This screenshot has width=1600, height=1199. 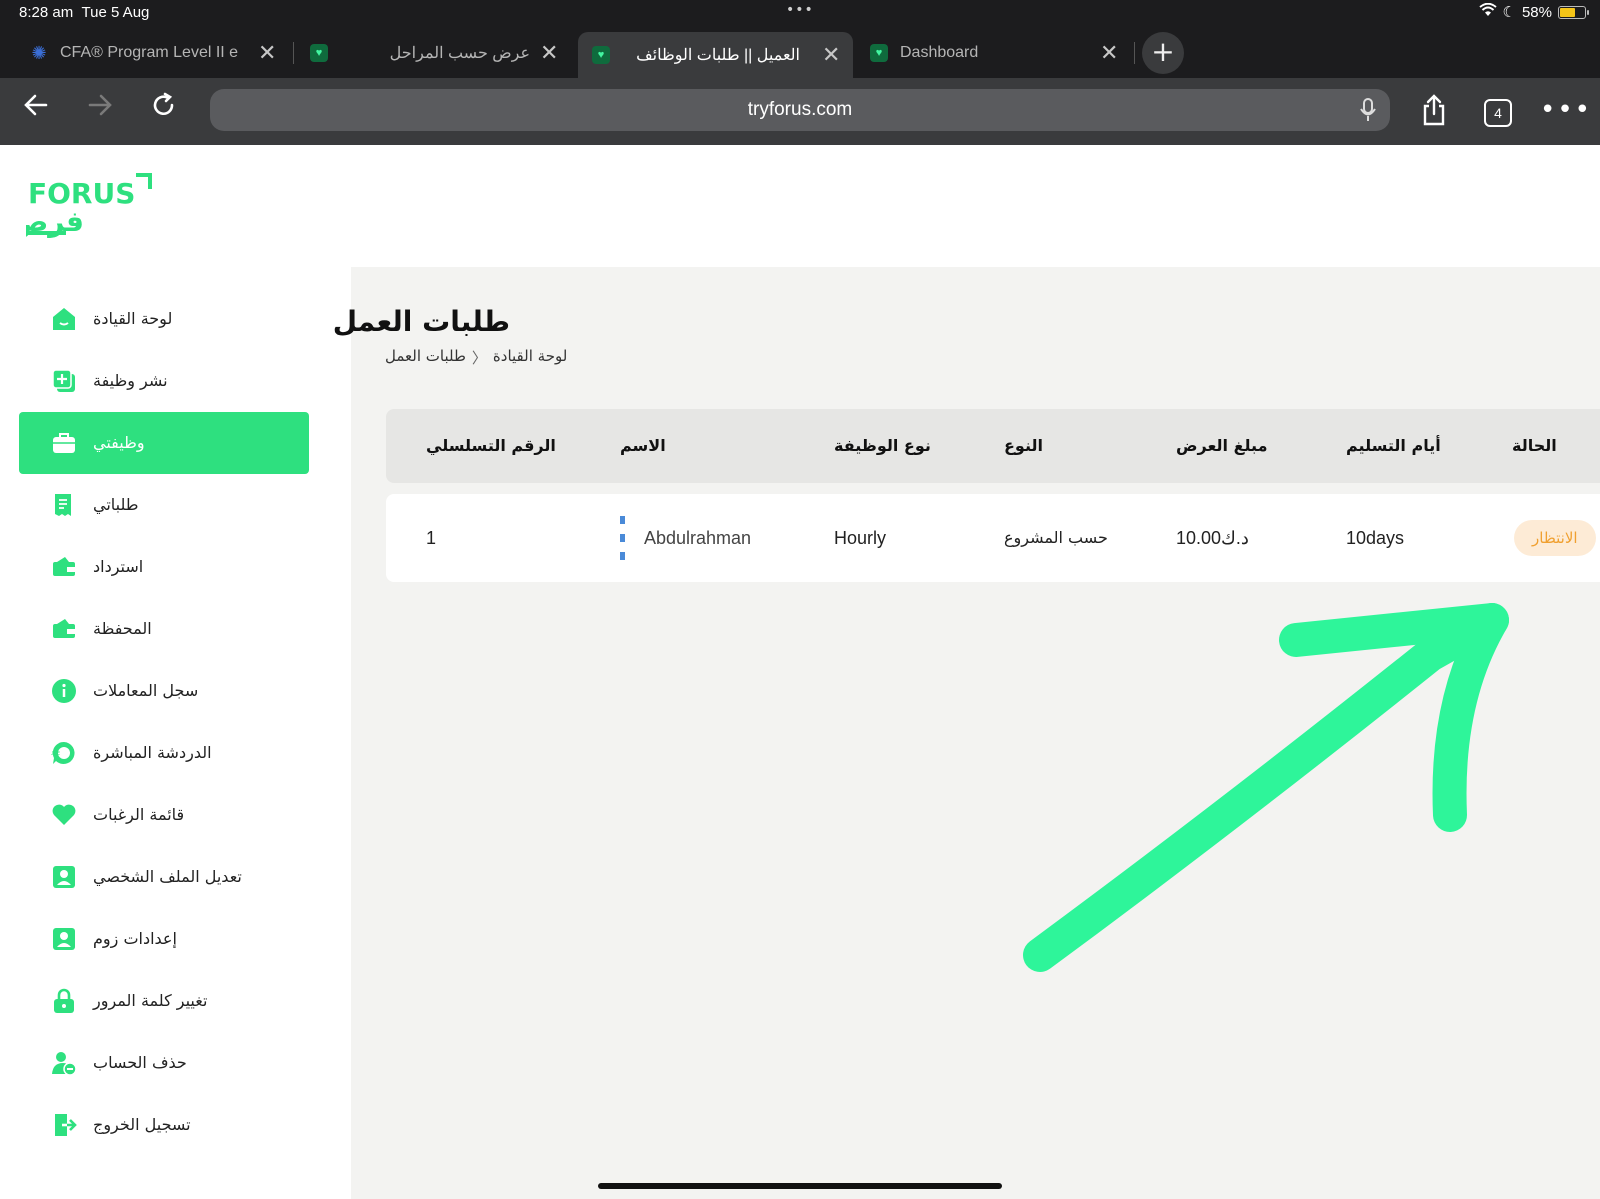 I want to click on tab-count: 4, so click(x=1498, y=113).